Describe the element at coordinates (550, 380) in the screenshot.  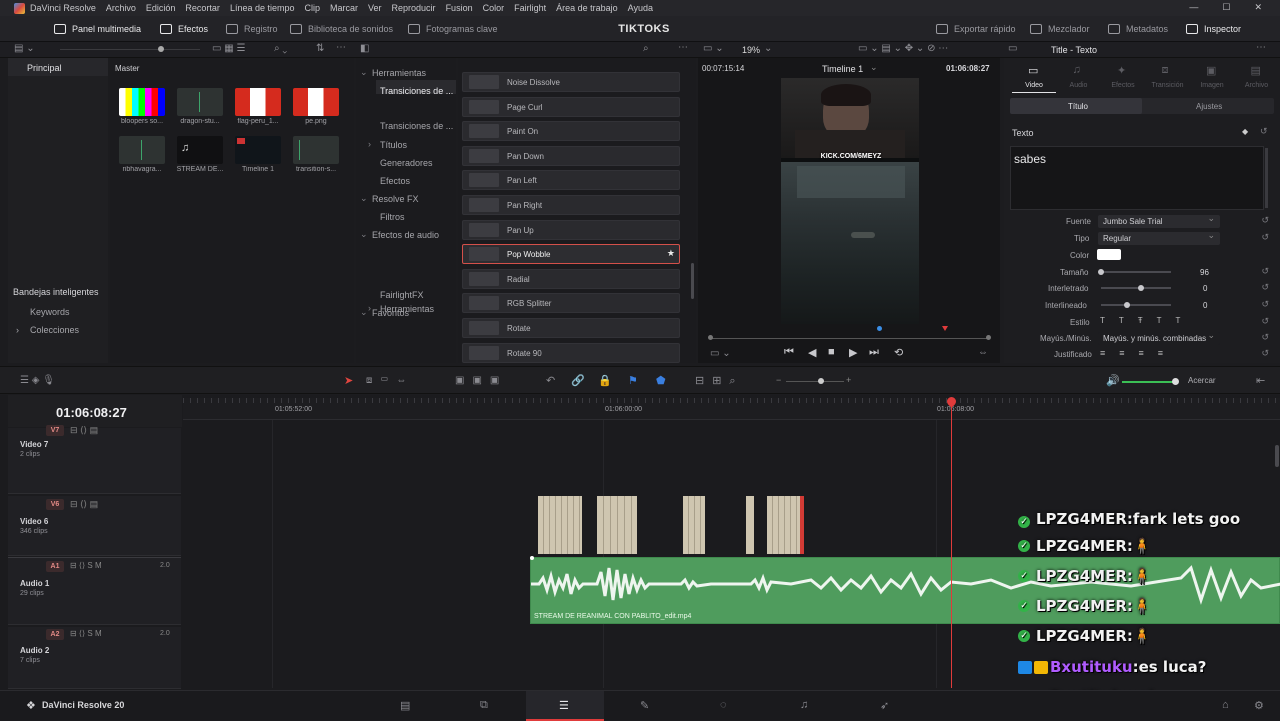
I see `snapping-icon: ↶` at that location.